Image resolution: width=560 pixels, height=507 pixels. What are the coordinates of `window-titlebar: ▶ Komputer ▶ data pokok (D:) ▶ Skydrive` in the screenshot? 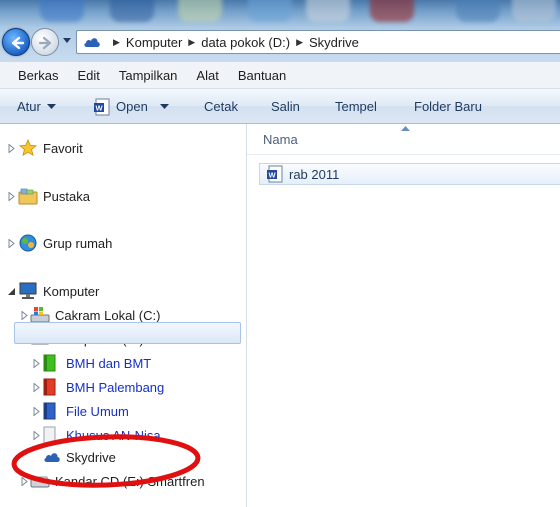 It's located at (280, 31).